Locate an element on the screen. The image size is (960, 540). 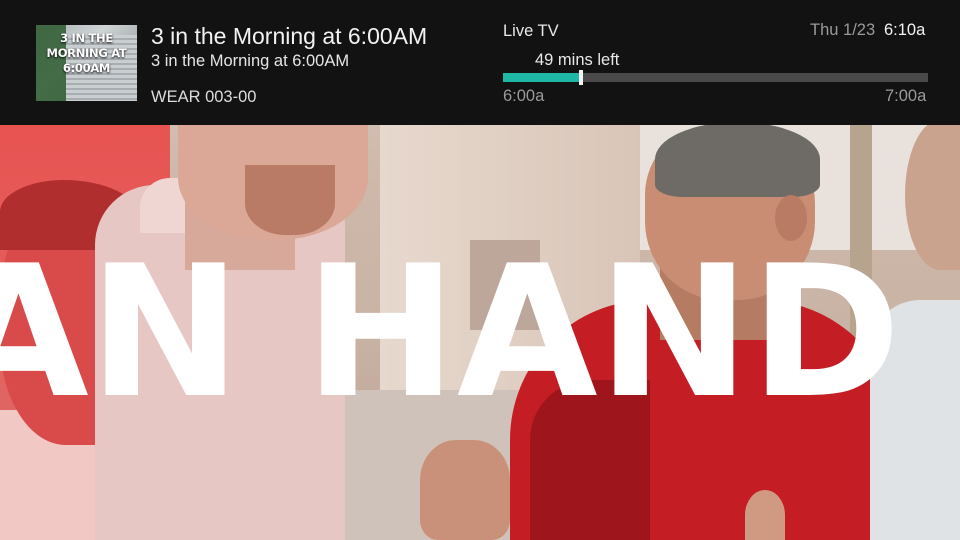
red-polo-person-hair is located at coordinates (737, 159).